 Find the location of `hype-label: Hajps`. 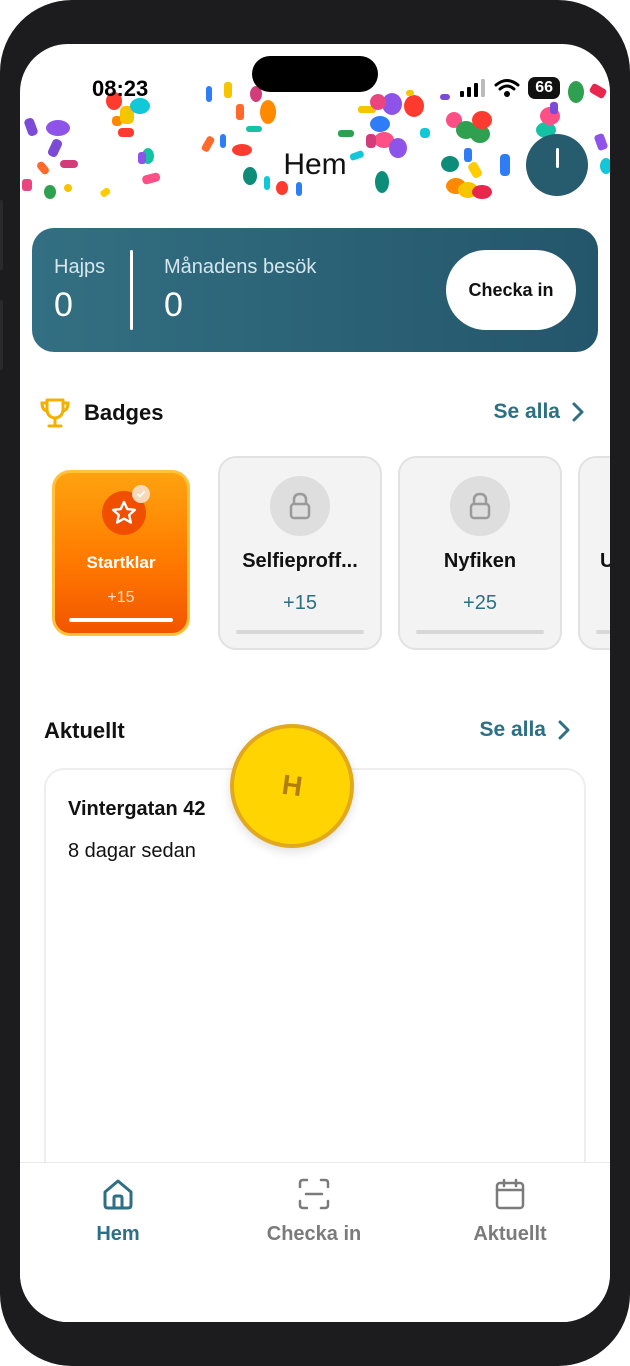

hype-label: Hajps is located at coordinates (80, 267).